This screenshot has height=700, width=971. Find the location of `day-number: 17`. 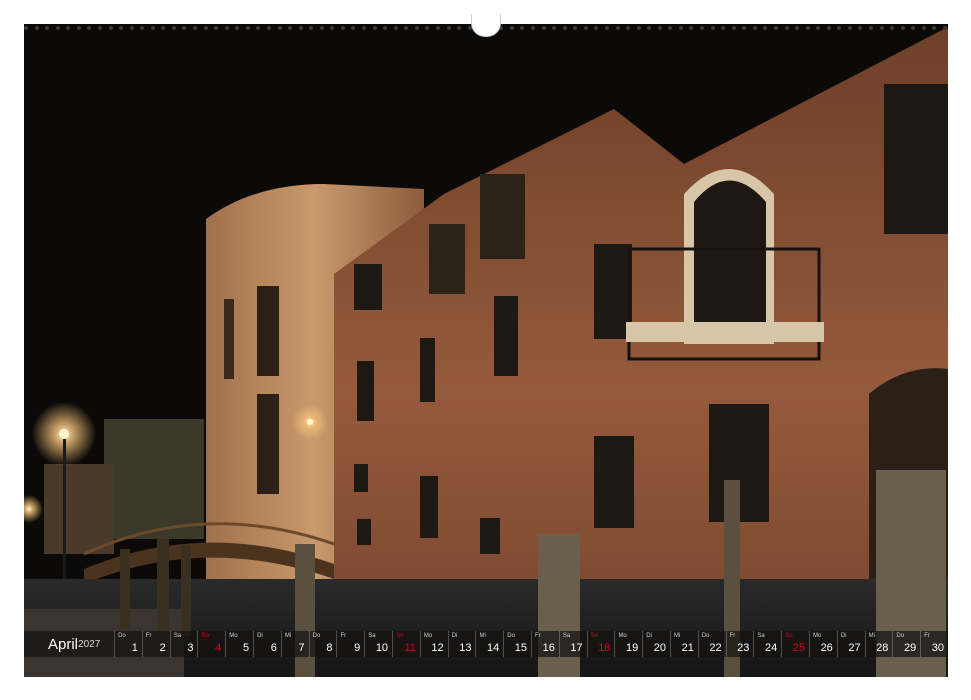

day-number: 17 is located at coordinates (576, 648).